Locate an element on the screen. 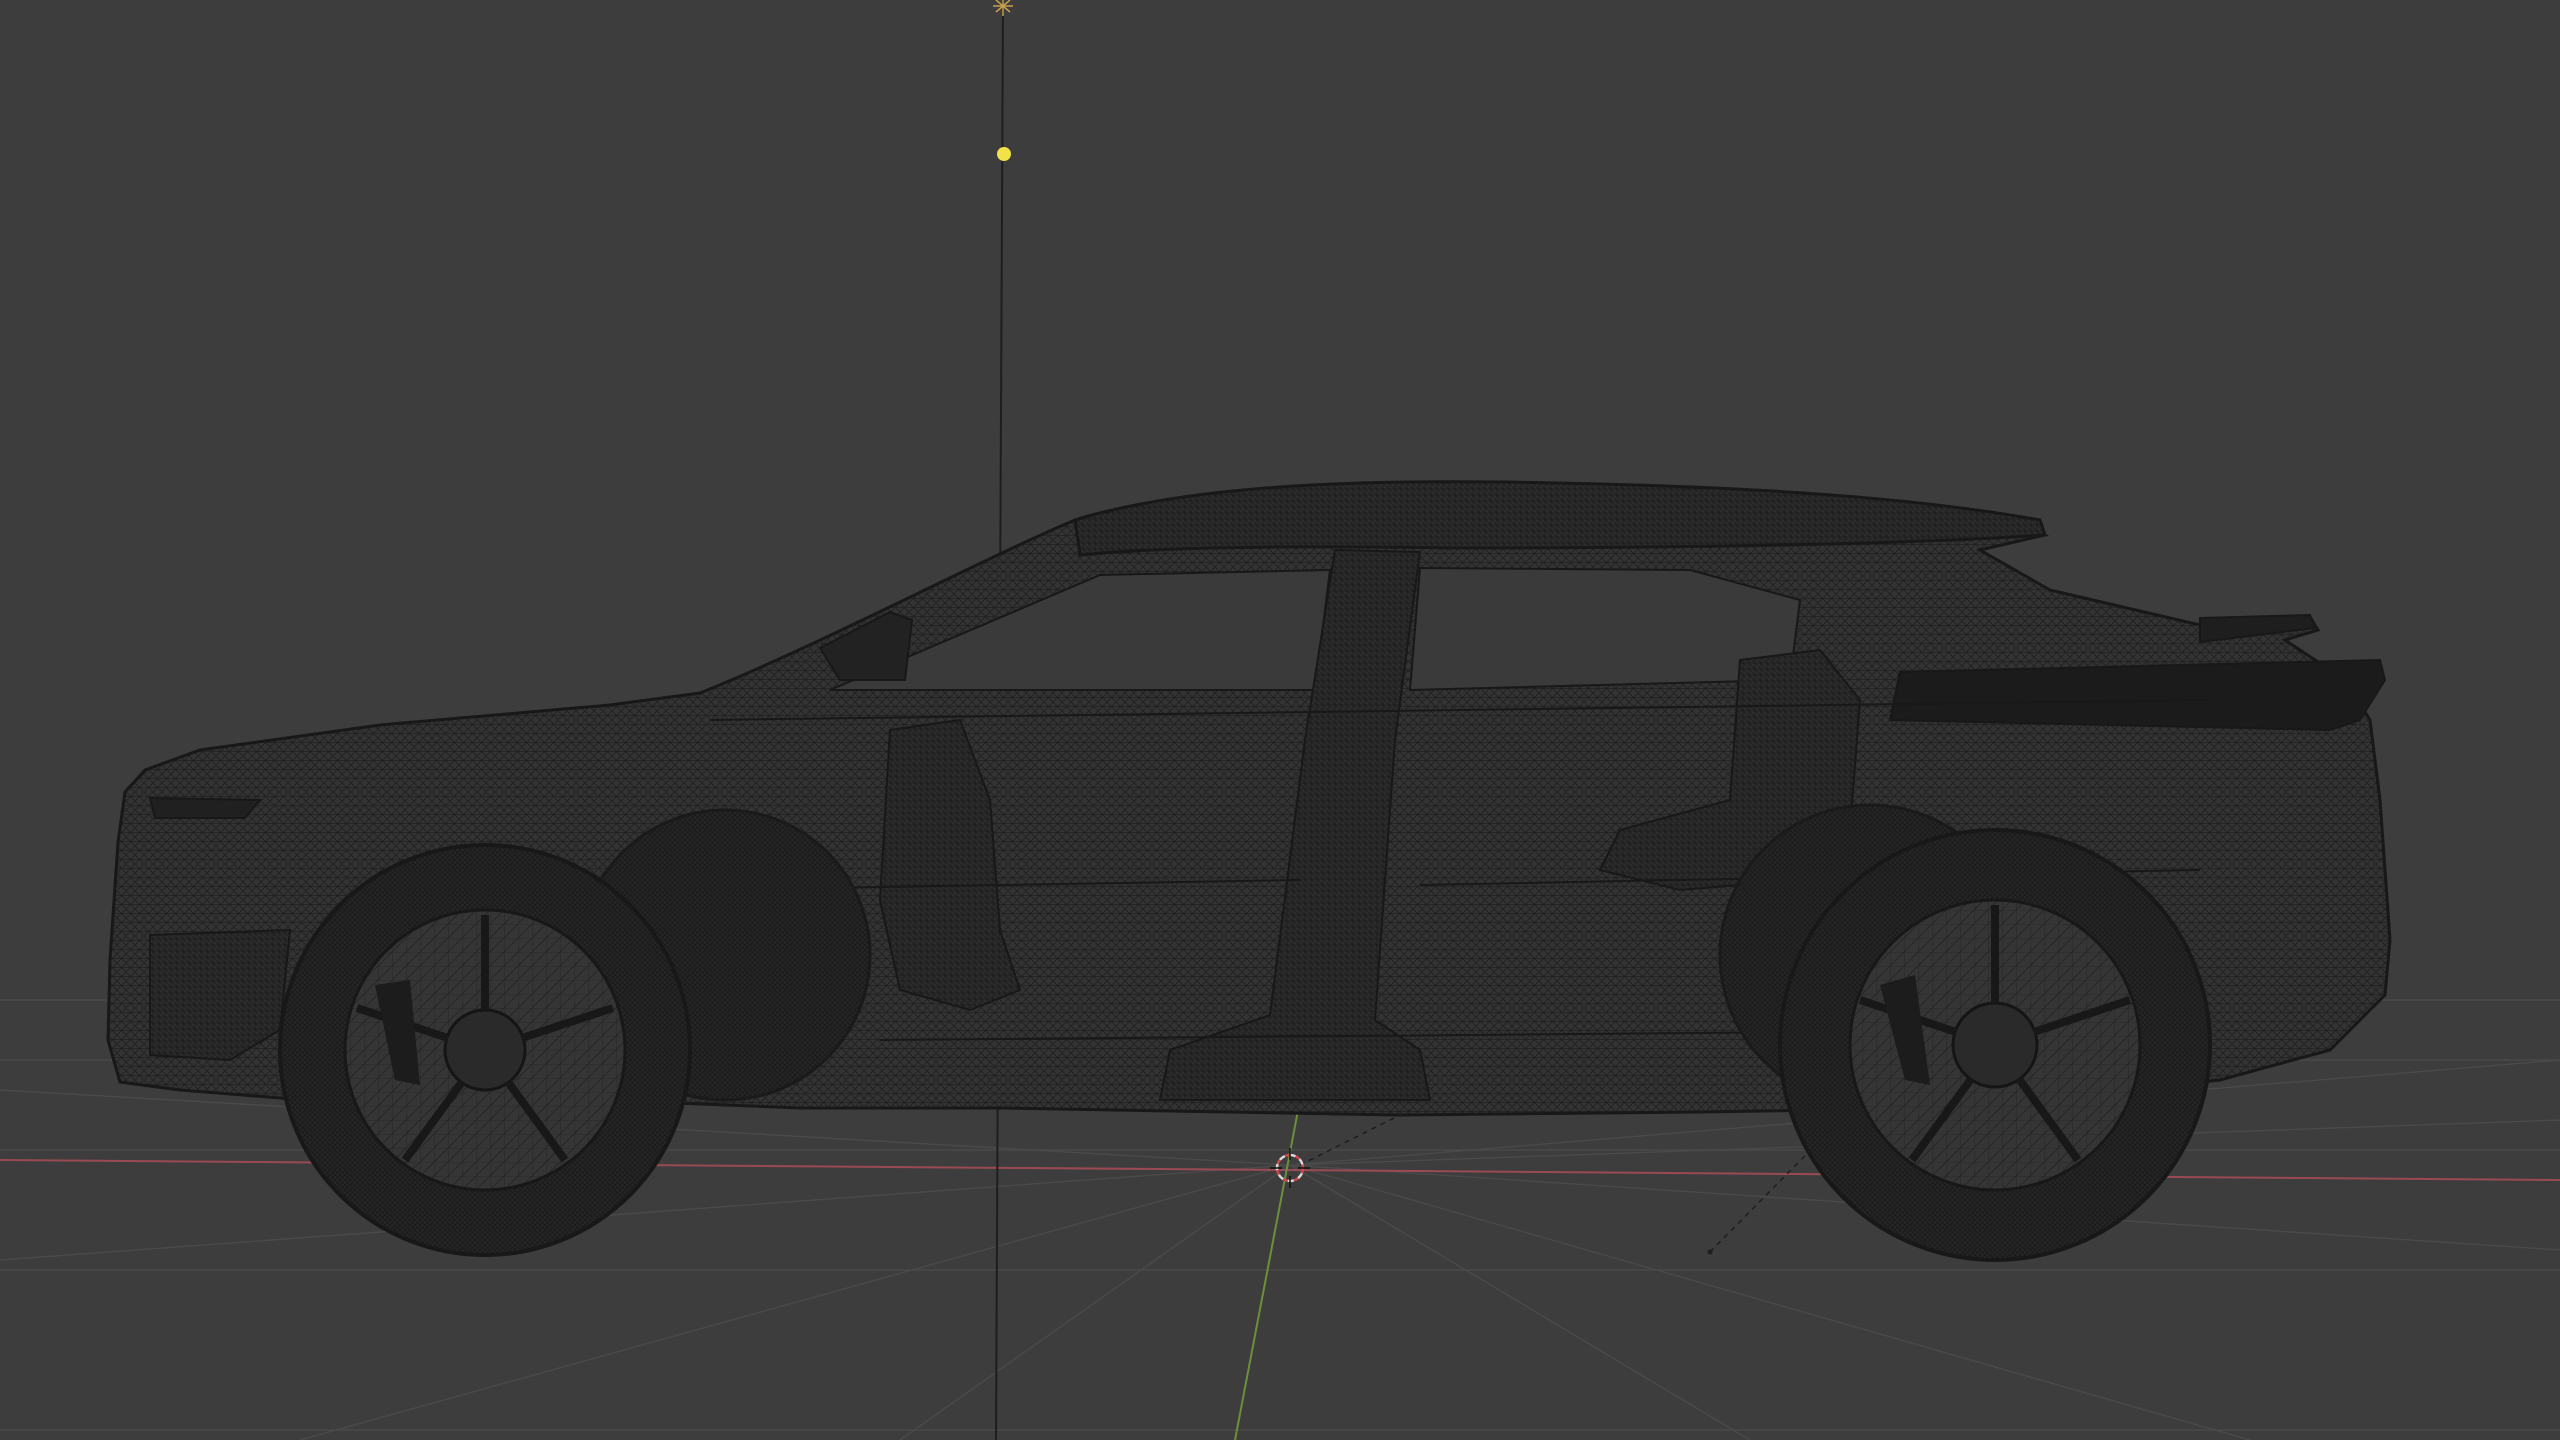 This screenshot has height=1440, width=2560. rear-spoiler-lower is located at coordinates (2137, 695).